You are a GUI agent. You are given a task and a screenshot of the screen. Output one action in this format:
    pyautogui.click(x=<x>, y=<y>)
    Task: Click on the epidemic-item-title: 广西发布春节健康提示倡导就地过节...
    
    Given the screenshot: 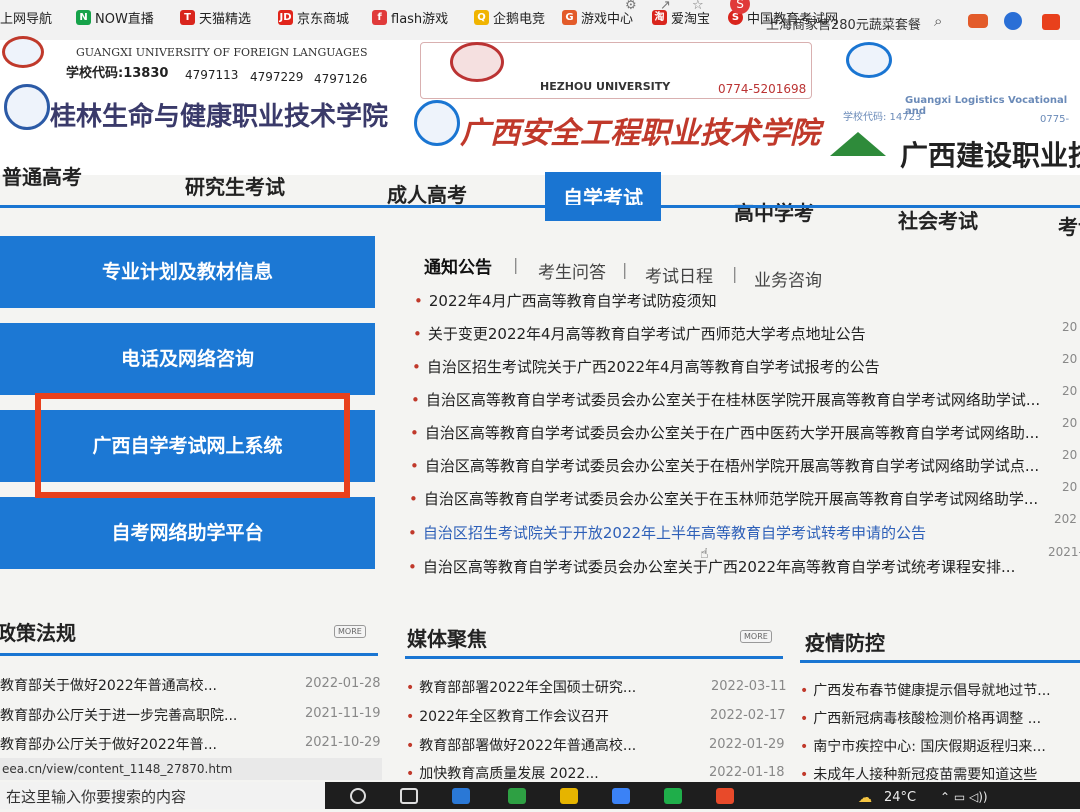 What is the action you would take?
    pyautogui.click(x=932, y=691)
    